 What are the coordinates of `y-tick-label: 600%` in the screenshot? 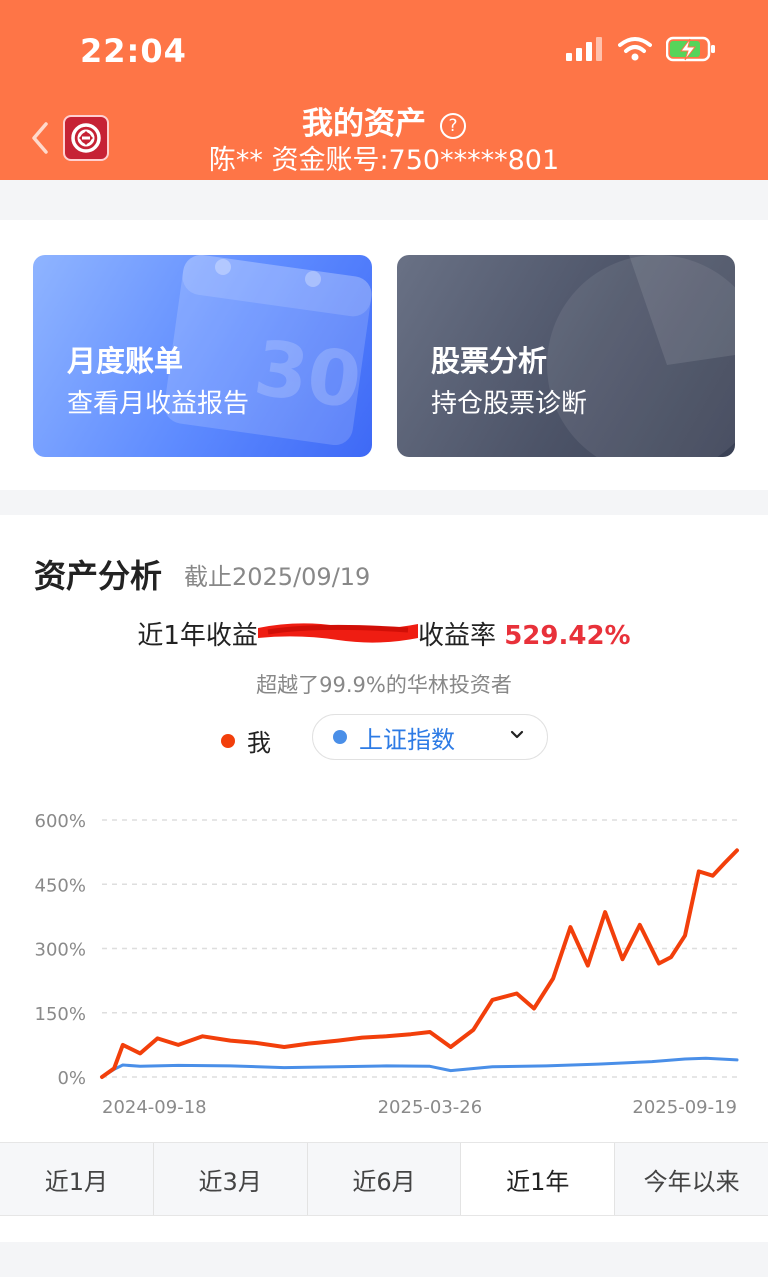 It's located at (60, 821).